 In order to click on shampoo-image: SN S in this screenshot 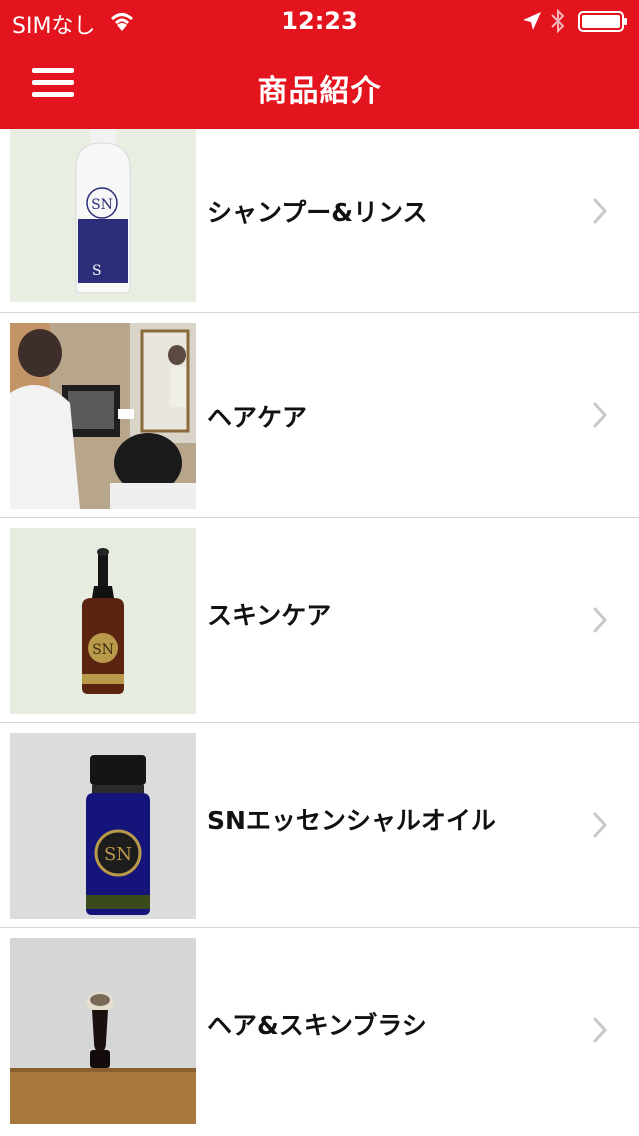, I will do `click(103, 215)`.